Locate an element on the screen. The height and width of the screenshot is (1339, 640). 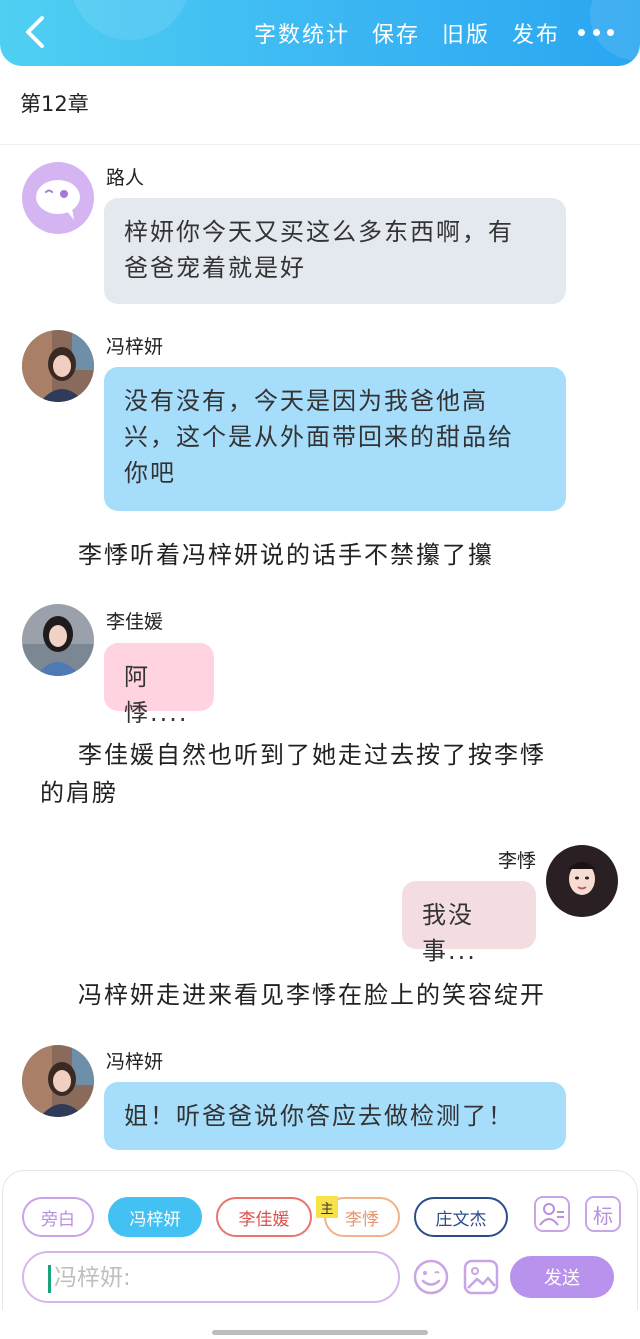
send-button: 发送 is located at coordinates (562, 1277).